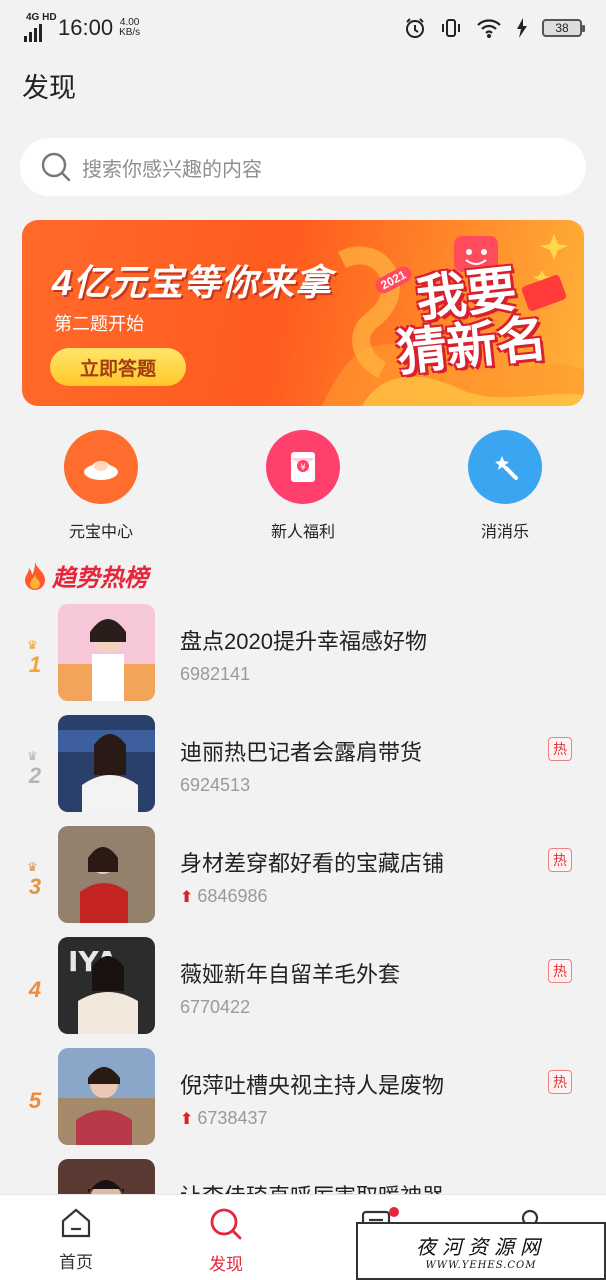  I want to click on nav-tab-label: 发现, so click(226, 1264).